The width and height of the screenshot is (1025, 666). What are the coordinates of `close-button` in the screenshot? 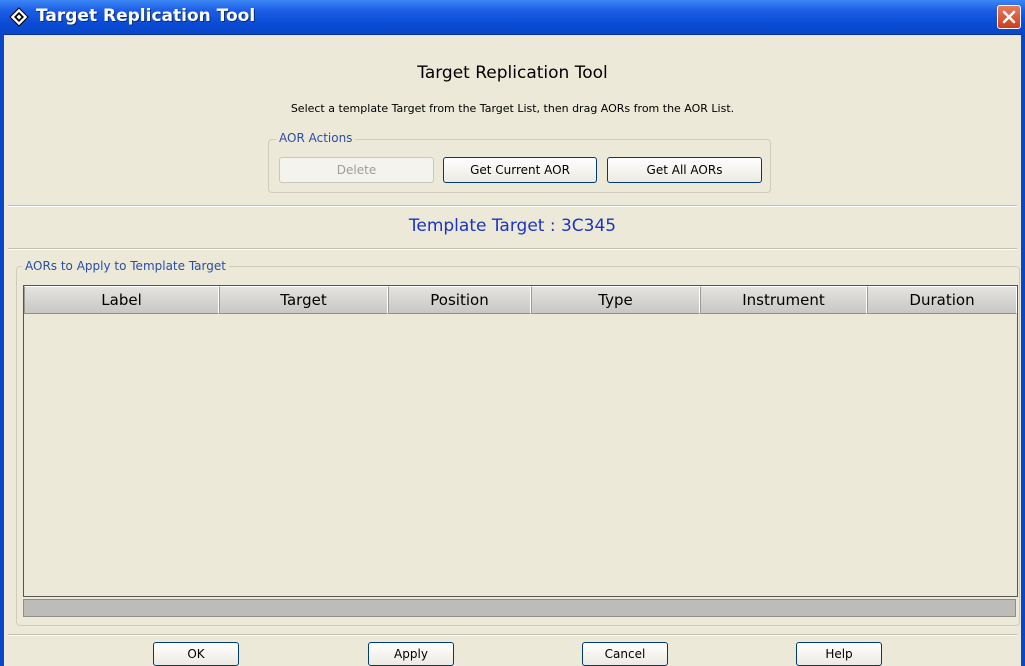 It's located at (1009, 17).